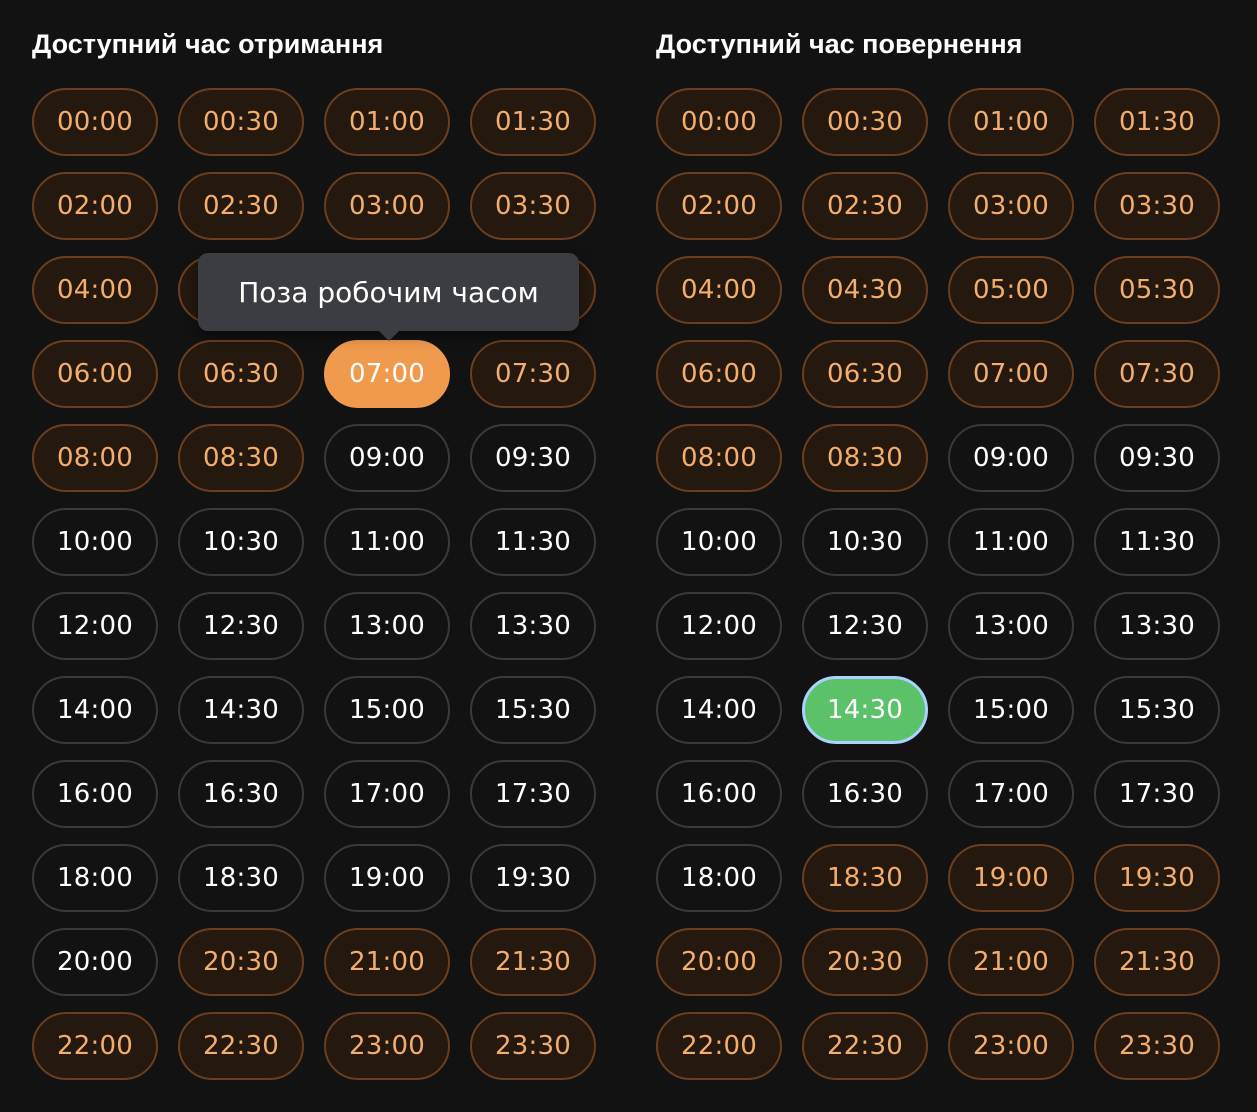  What do you see at coordinates (241, 878) in the screenshot?
I see `pickup-time-slot-1830: 18:30` at bounding box center [241, 878].